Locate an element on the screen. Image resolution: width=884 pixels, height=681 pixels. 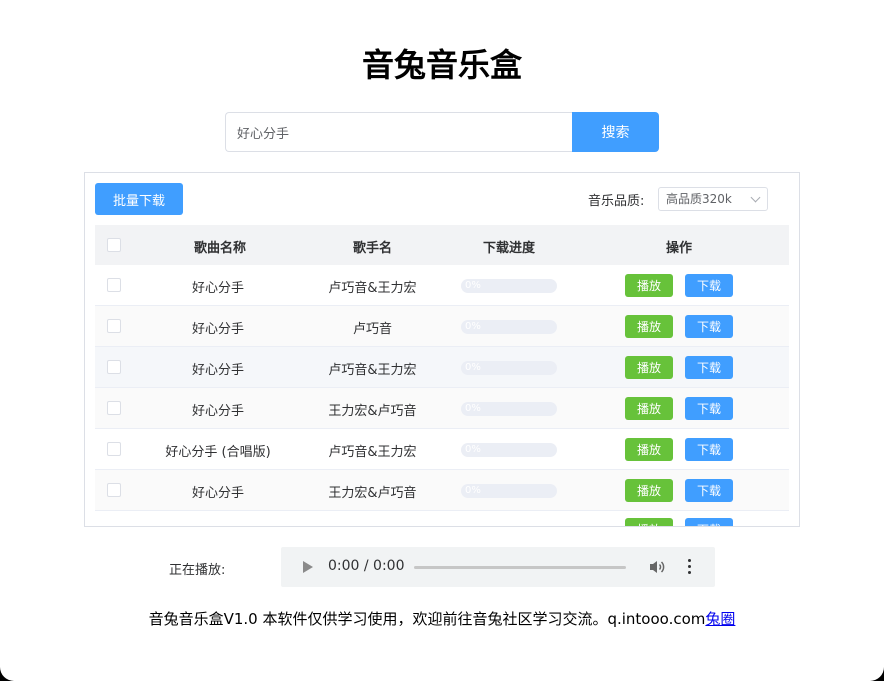
volume-icon is located at coordinates (657, 567).